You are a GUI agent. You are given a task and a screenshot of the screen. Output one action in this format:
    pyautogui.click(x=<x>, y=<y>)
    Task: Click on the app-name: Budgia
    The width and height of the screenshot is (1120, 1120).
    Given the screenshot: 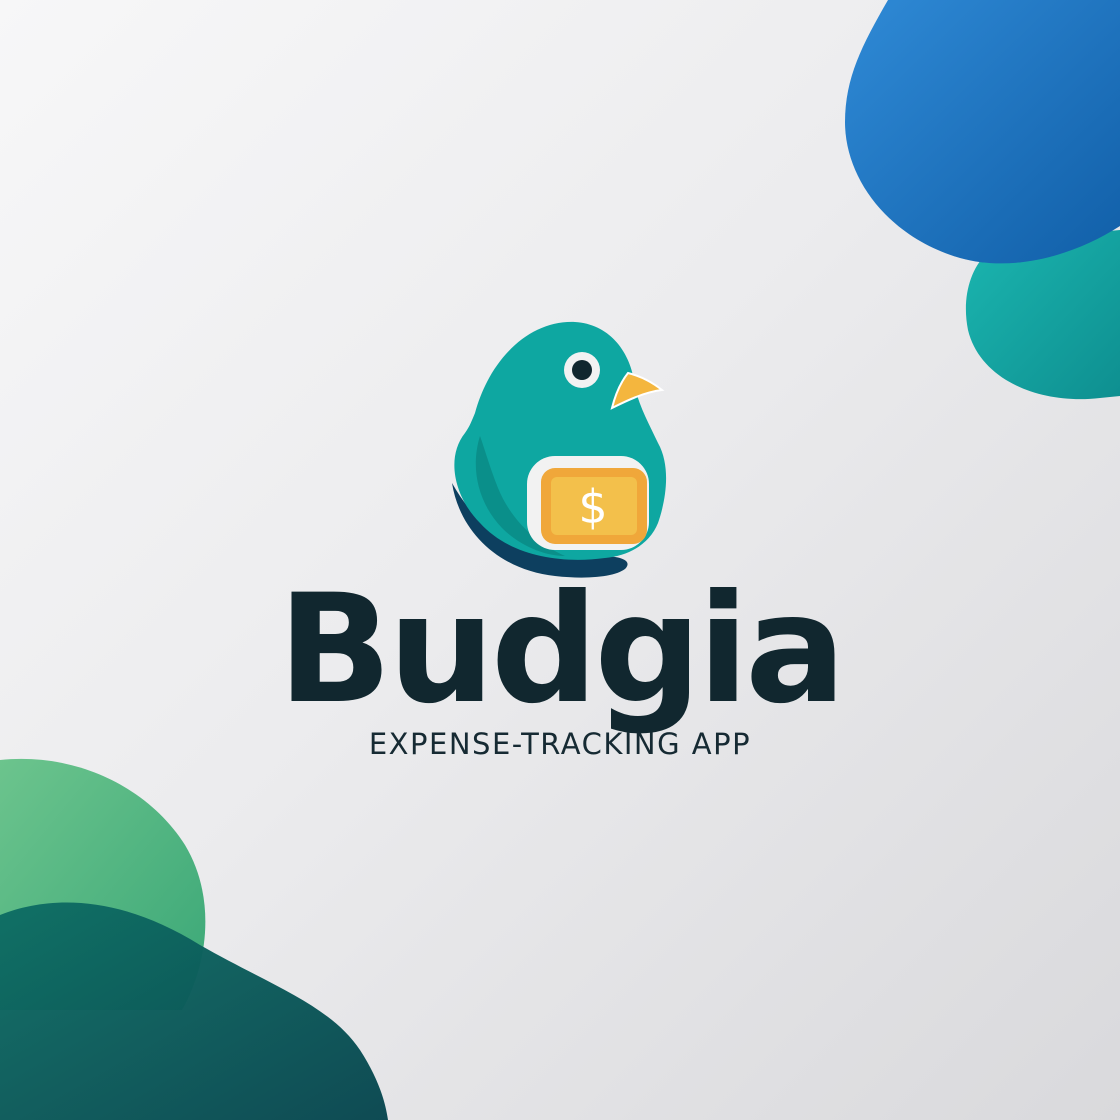 What is the action you would take?
    pyautogui.click(x=562, y=650)
    